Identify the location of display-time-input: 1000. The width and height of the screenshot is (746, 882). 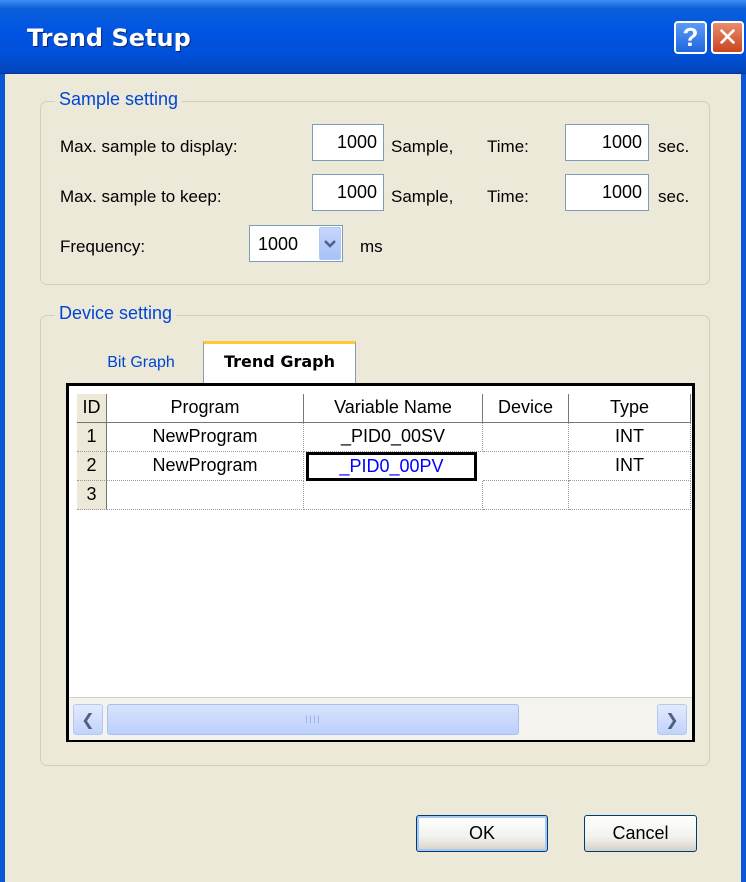
(607, 142).